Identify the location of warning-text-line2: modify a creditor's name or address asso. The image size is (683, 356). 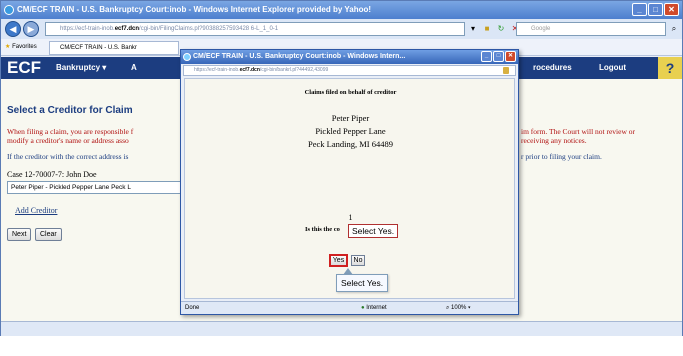
(68, 140).